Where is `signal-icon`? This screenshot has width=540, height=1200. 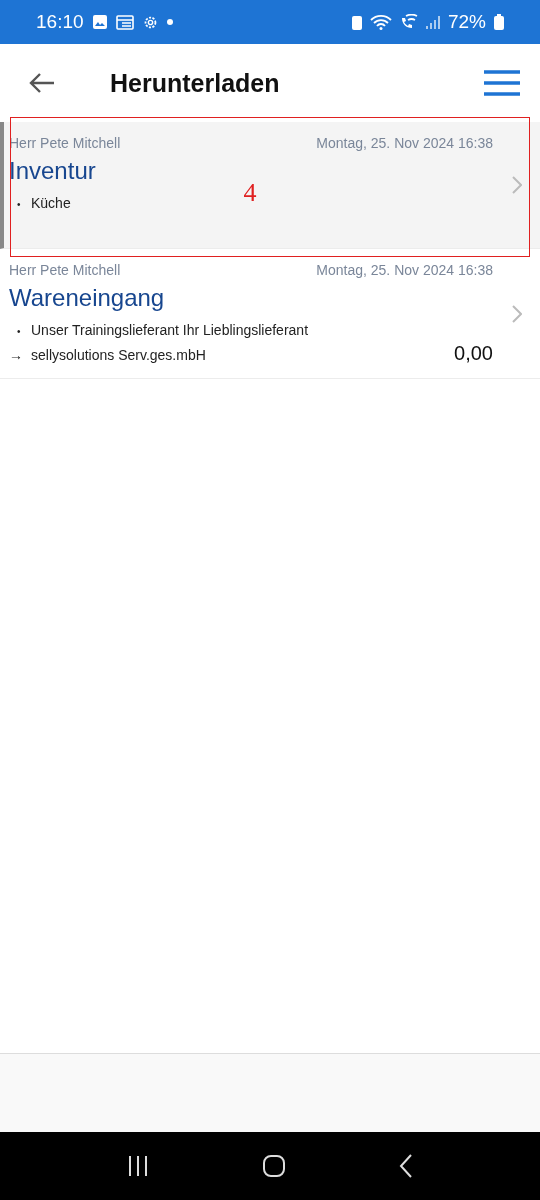 signal-icon is located at coordinates (432, 22).